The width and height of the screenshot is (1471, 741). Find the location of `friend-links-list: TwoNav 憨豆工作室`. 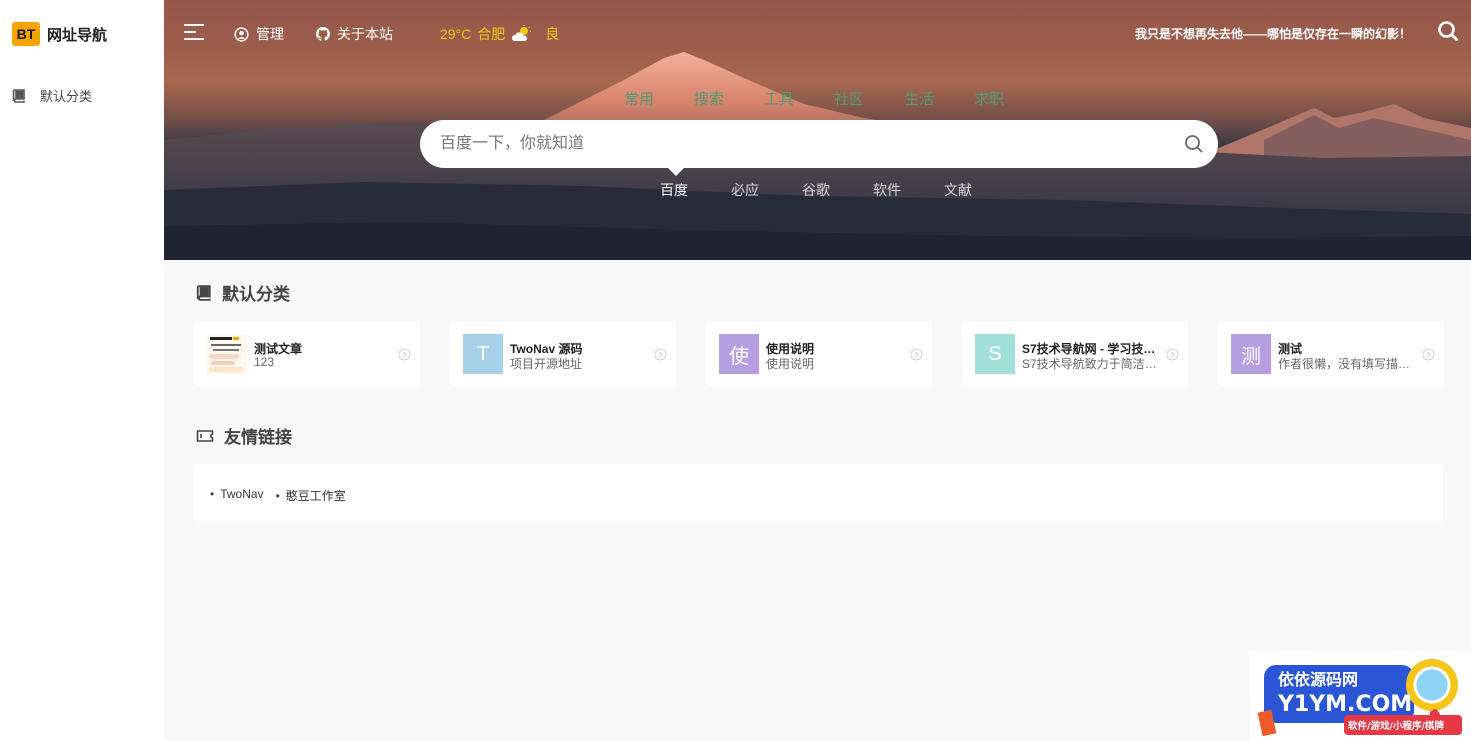

friend-links-list: TwoNav 憨豆工作室 is located at coordinates (284, 495).